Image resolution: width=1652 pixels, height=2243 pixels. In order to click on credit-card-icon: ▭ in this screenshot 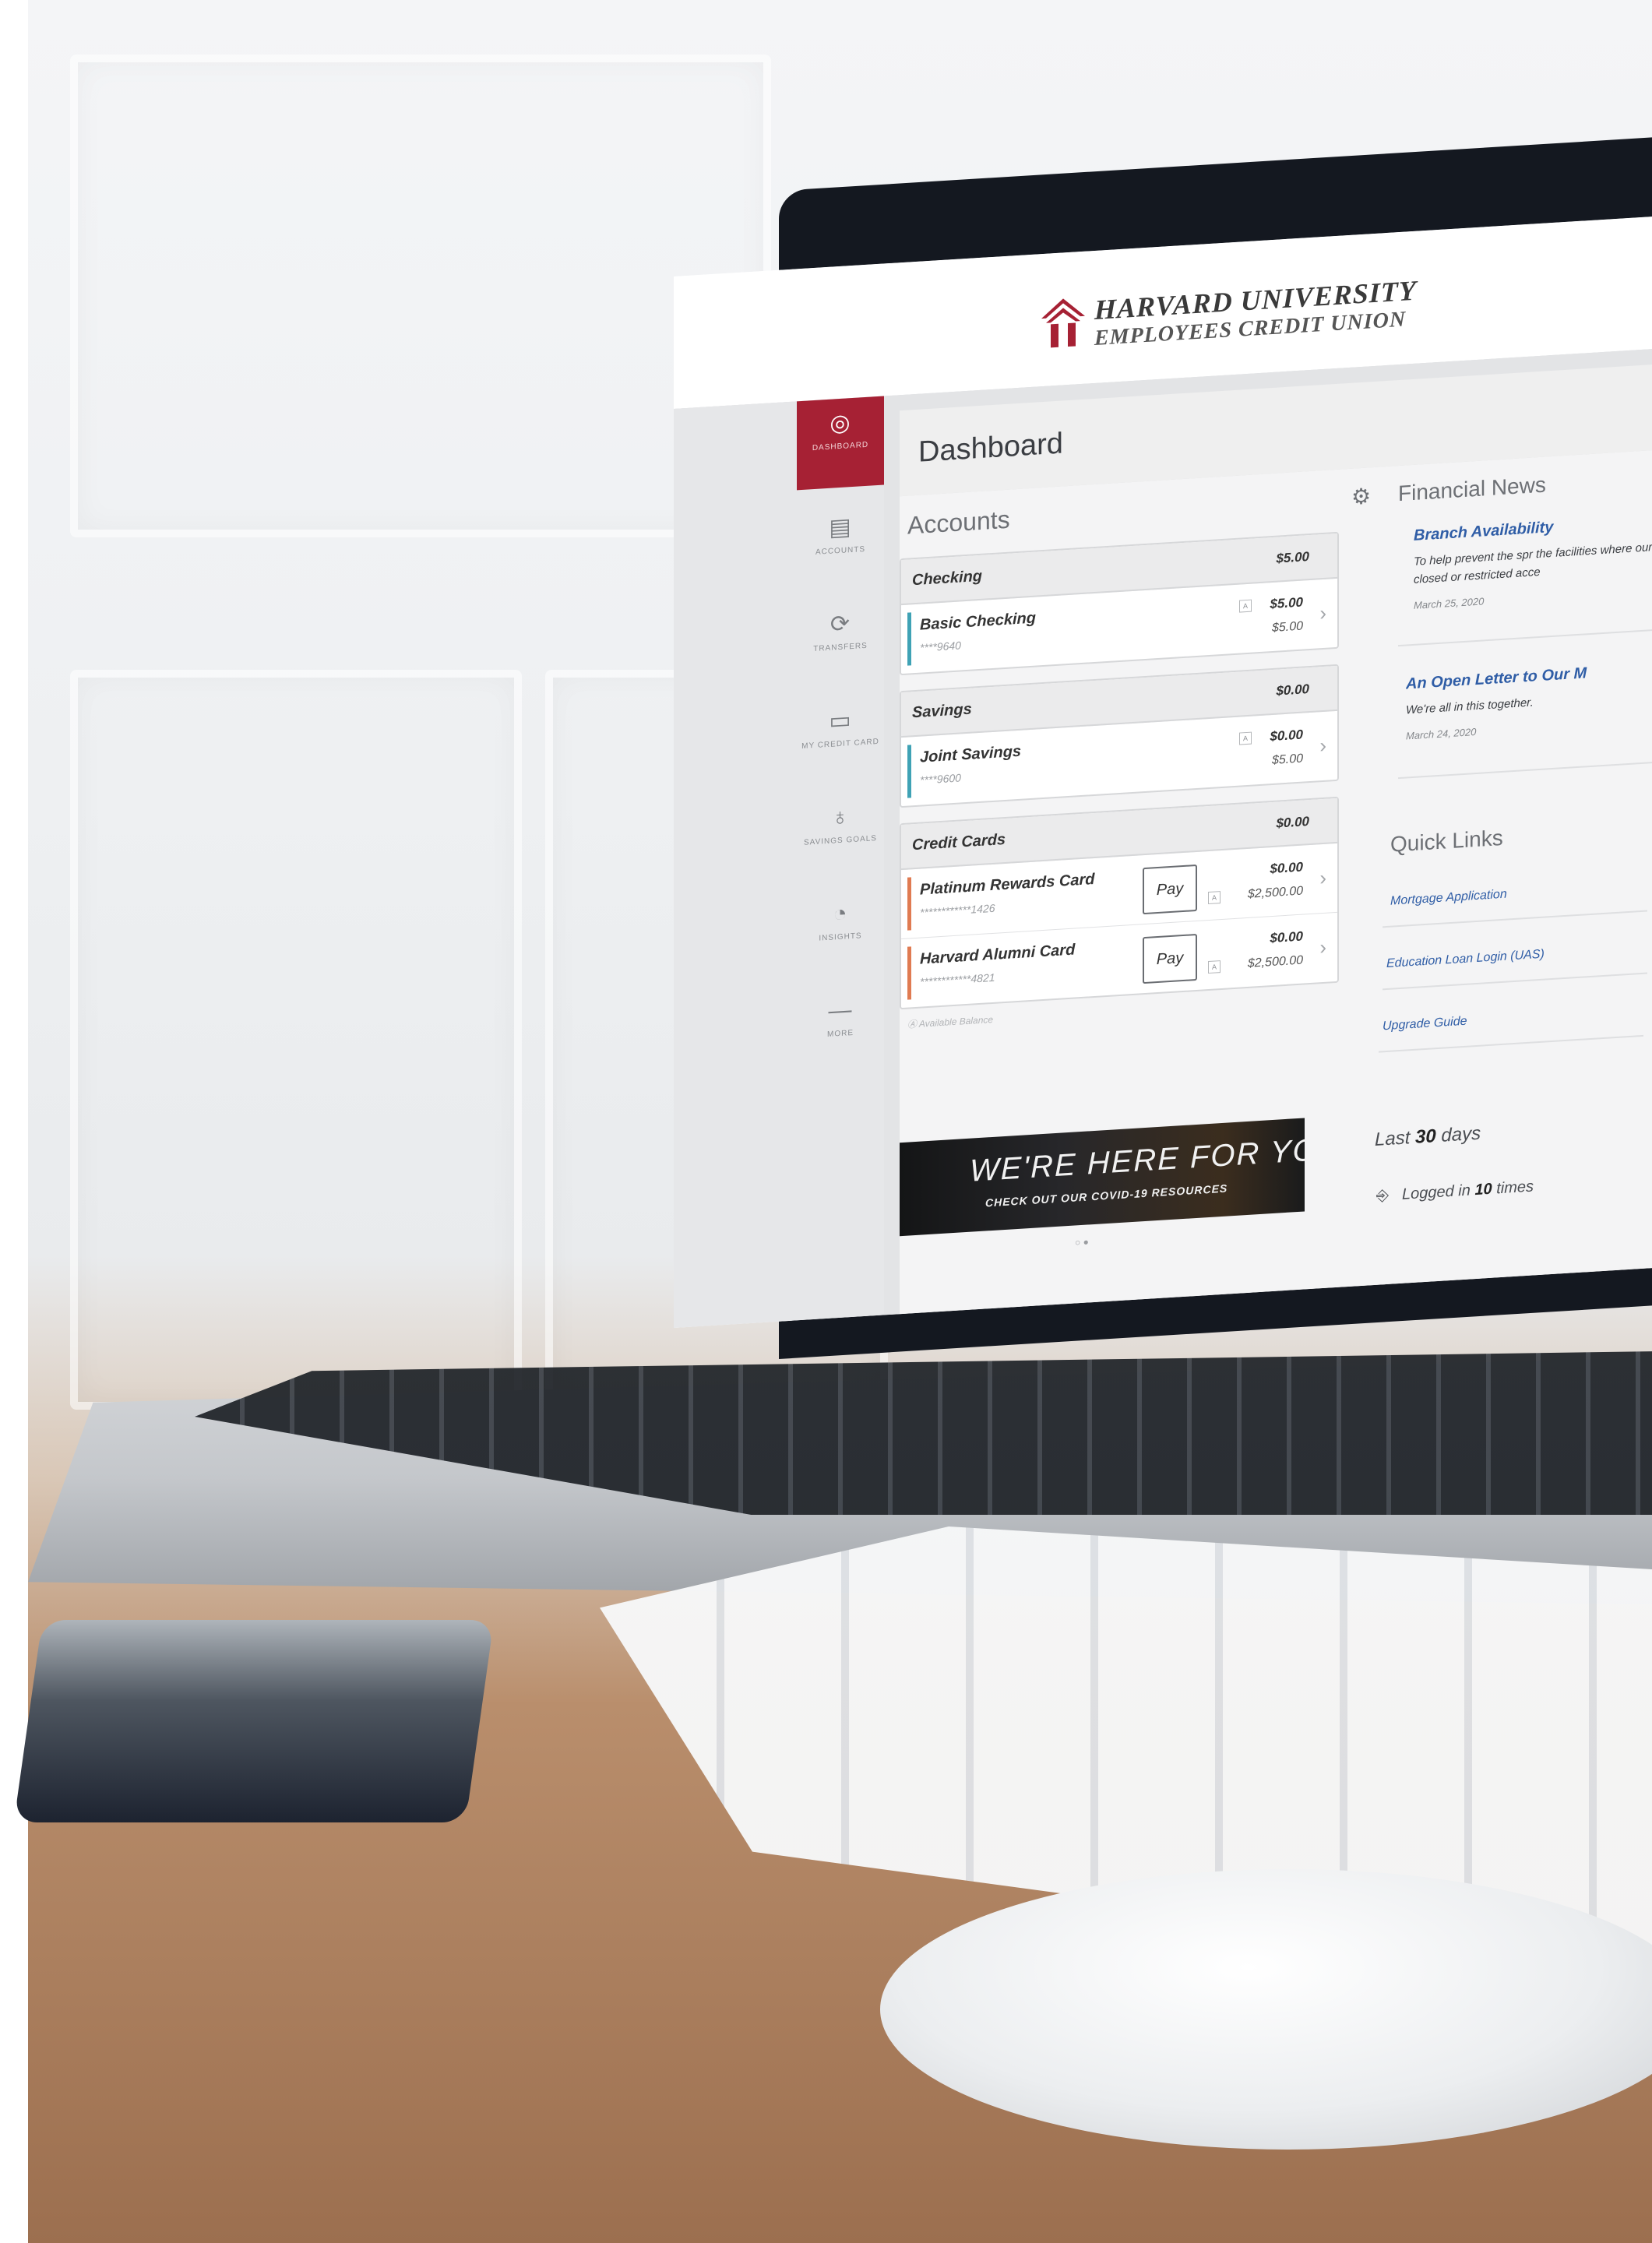, I will do `click(840, 720)`.